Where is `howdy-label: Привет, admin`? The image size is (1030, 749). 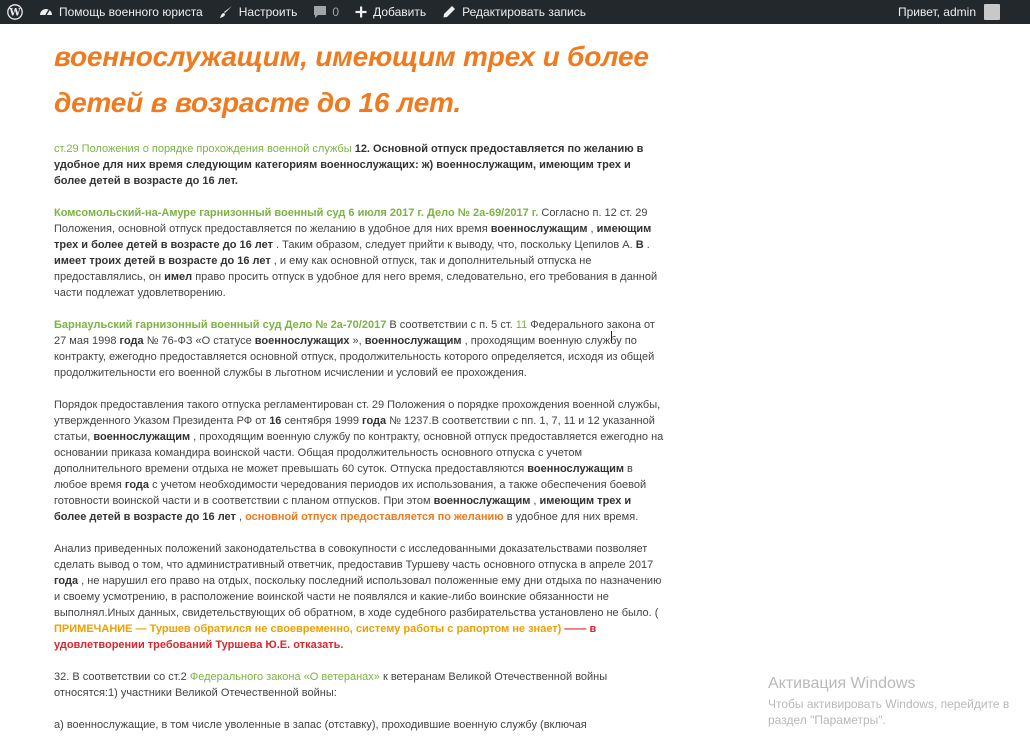
howdy-label: Привет, admin is located at coordinates (936, 12).